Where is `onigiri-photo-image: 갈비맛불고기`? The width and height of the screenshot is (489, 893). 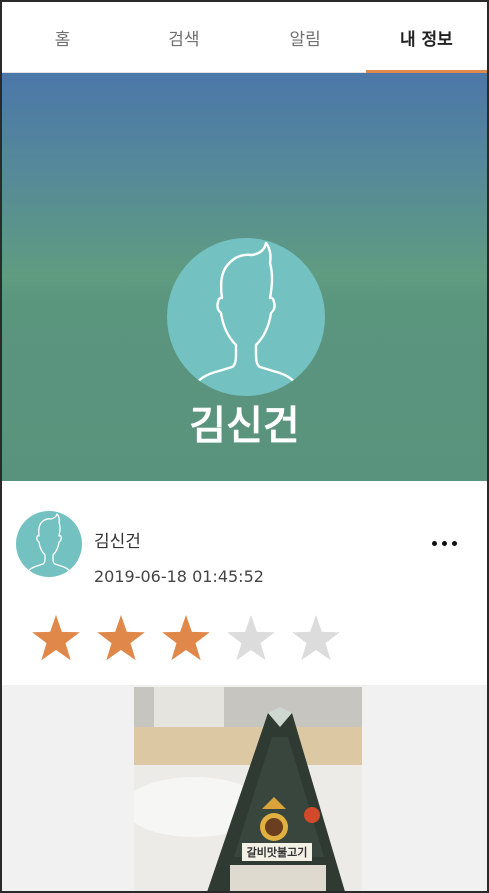 onigiri-photo-image: 갈비맛불고기 is located at coordinates (248, 789).